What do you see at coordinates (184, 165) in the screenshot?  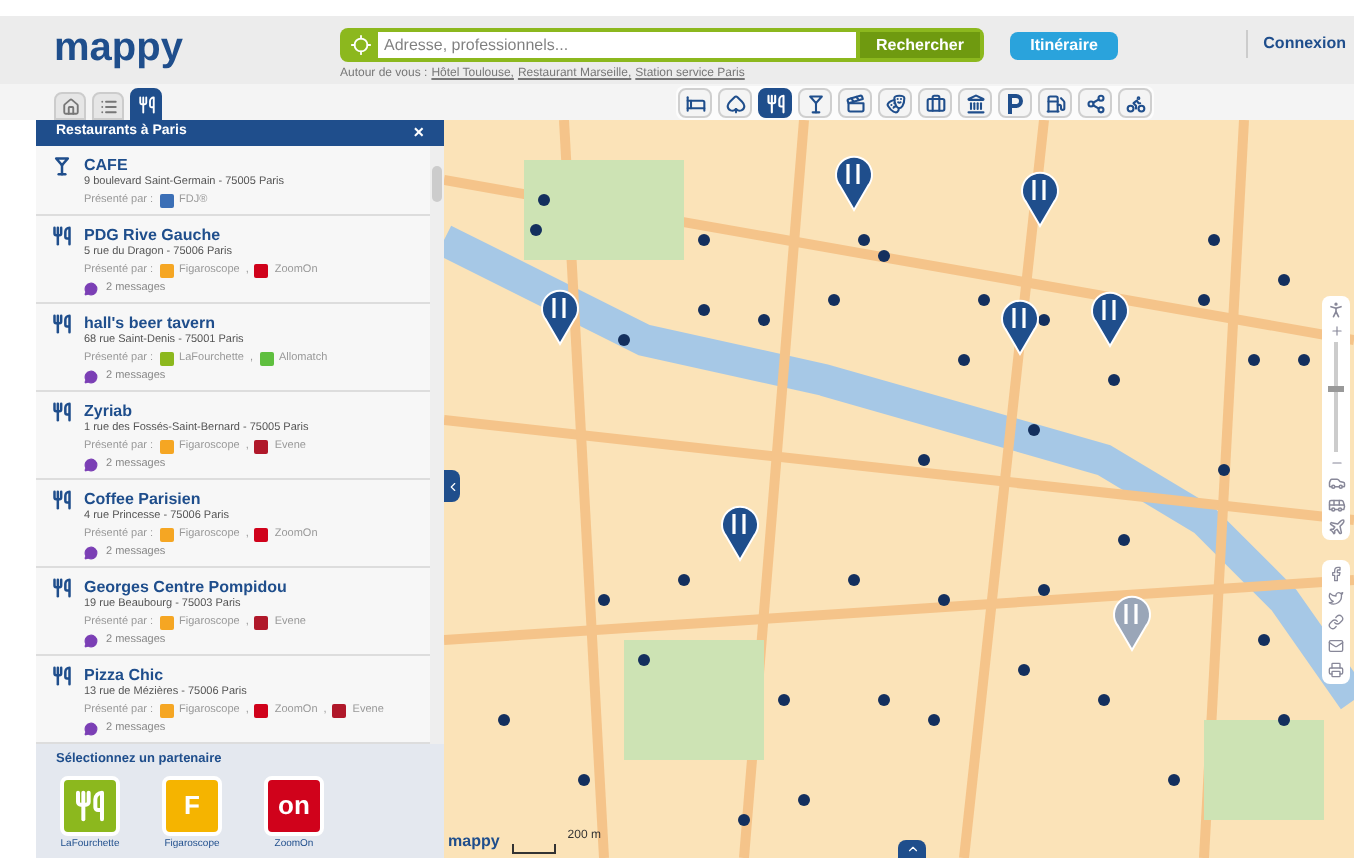 I see `result-name: CAFE` at bounding box center [184, 165].